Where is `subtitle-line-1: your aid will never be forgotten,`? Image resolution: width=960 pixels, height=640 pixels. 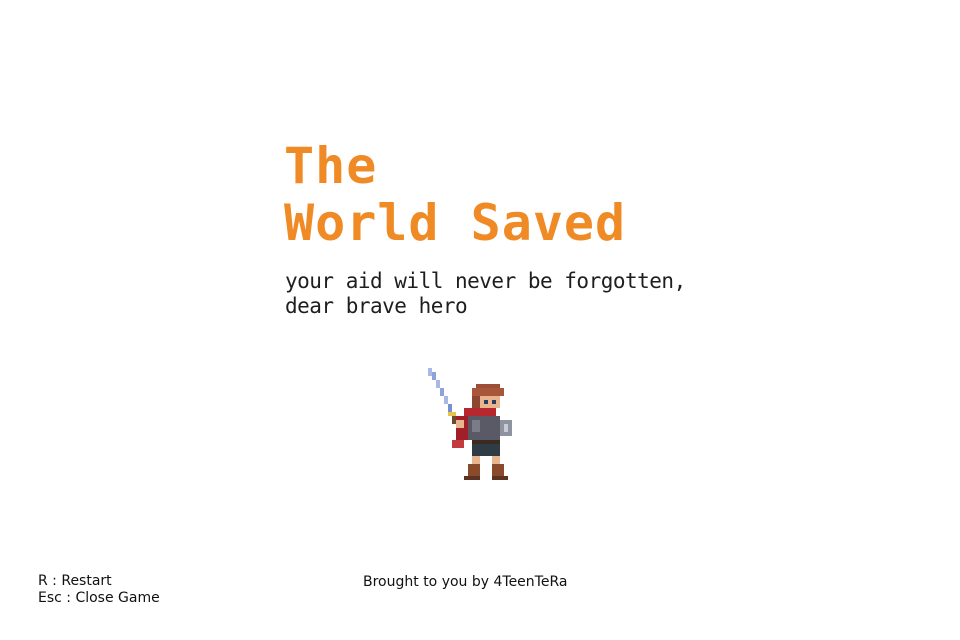
subtitle-line-1: your aid will never be forgotten, is located at coordinates (485, 281).